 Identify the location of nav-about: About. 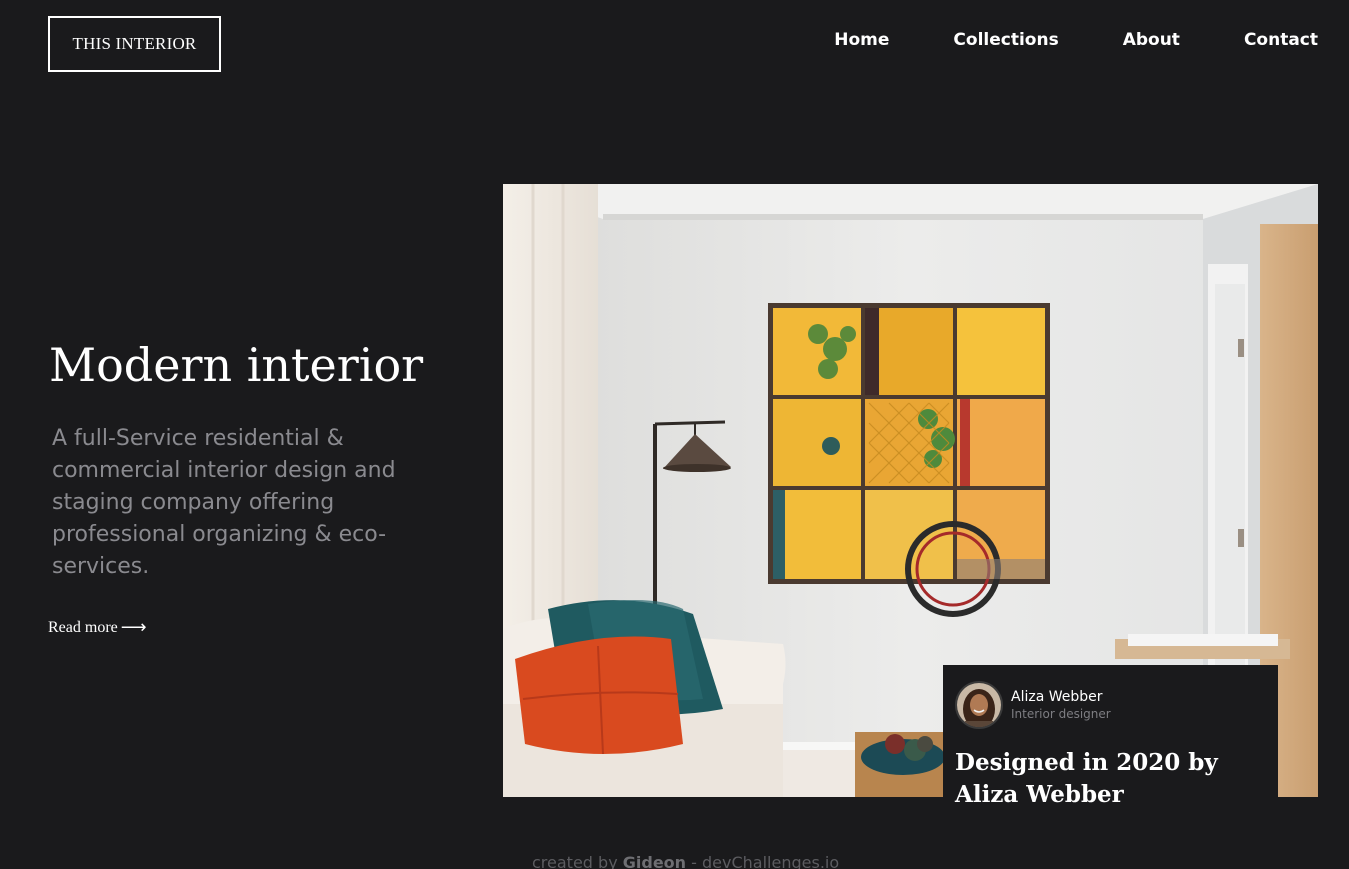
(1151, 40).